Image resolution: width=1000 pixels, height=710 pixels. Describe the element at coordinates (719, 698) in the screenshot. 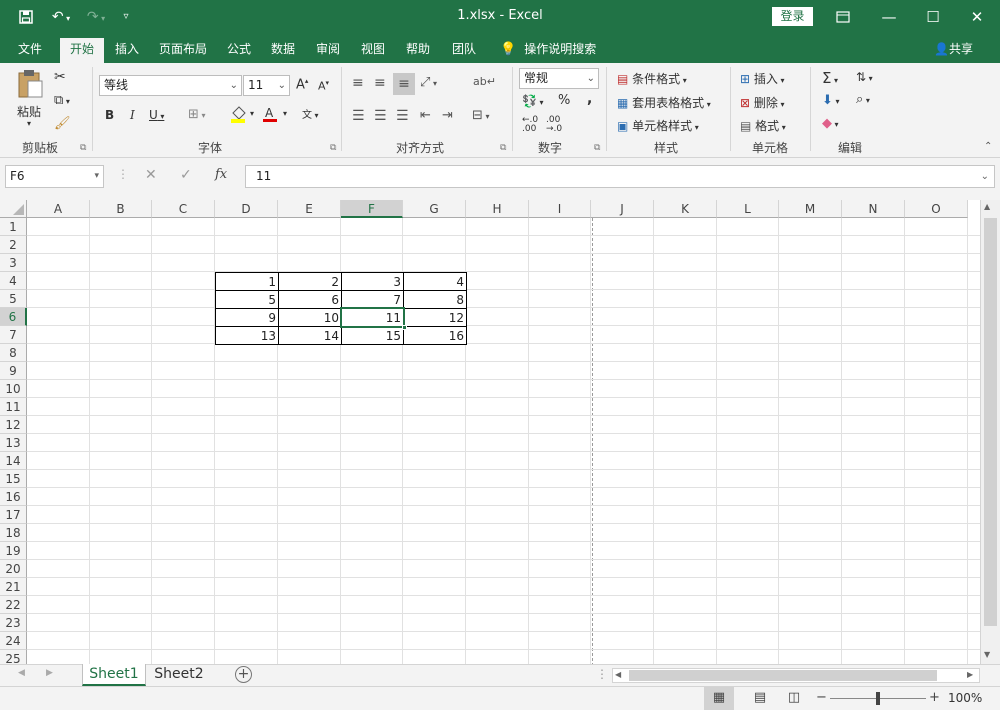

I see `normal-view-icon: ▦` at that location.